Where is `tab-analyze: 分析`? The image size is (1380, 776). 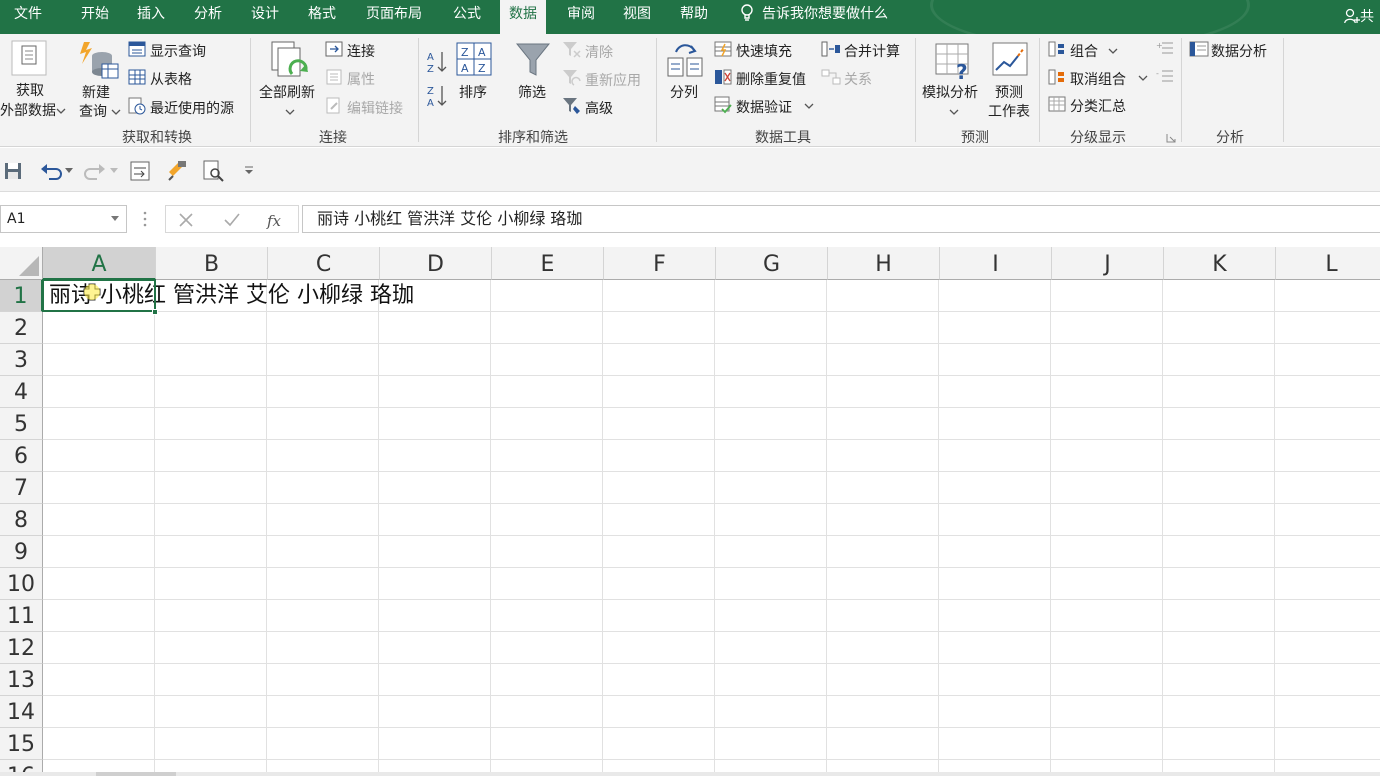 tab-analyze: 分析 is located at coordinates (208, 15).